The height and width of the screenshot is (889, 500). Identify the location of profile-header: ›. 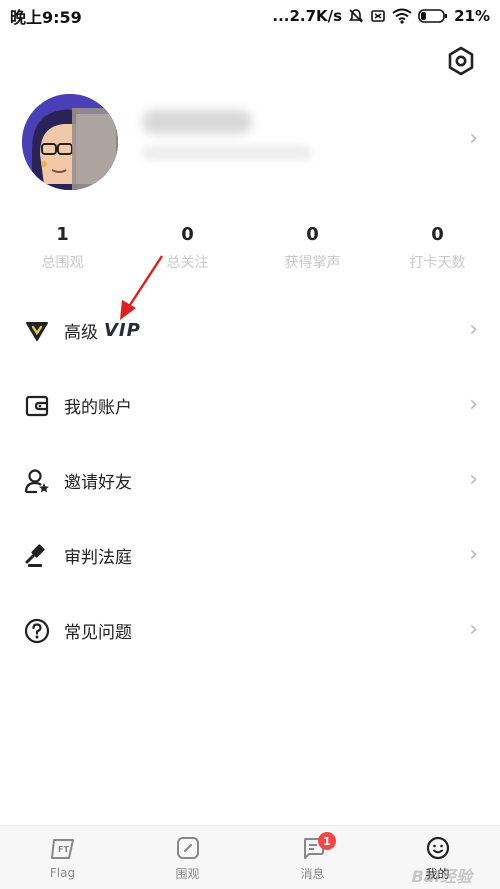
(250, 143).